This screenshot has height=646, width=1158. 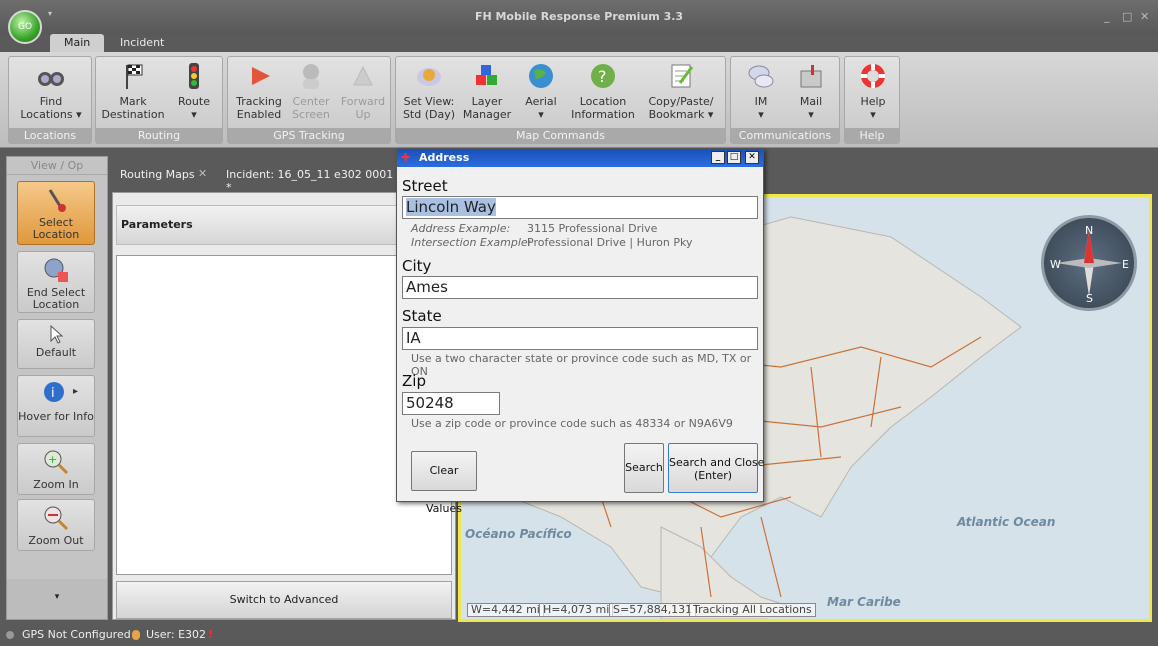 I want to click on cubes-icon, so click(x=487, y=76).